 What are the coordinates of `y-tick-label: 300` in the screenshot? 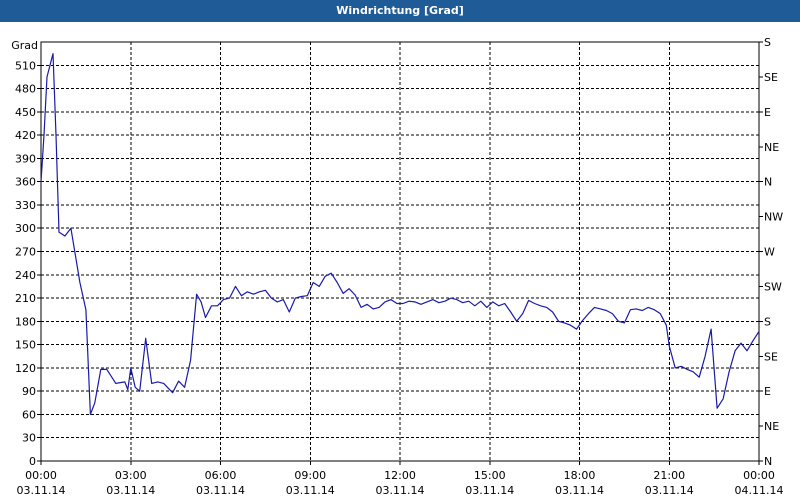 It's located at (25, 228).